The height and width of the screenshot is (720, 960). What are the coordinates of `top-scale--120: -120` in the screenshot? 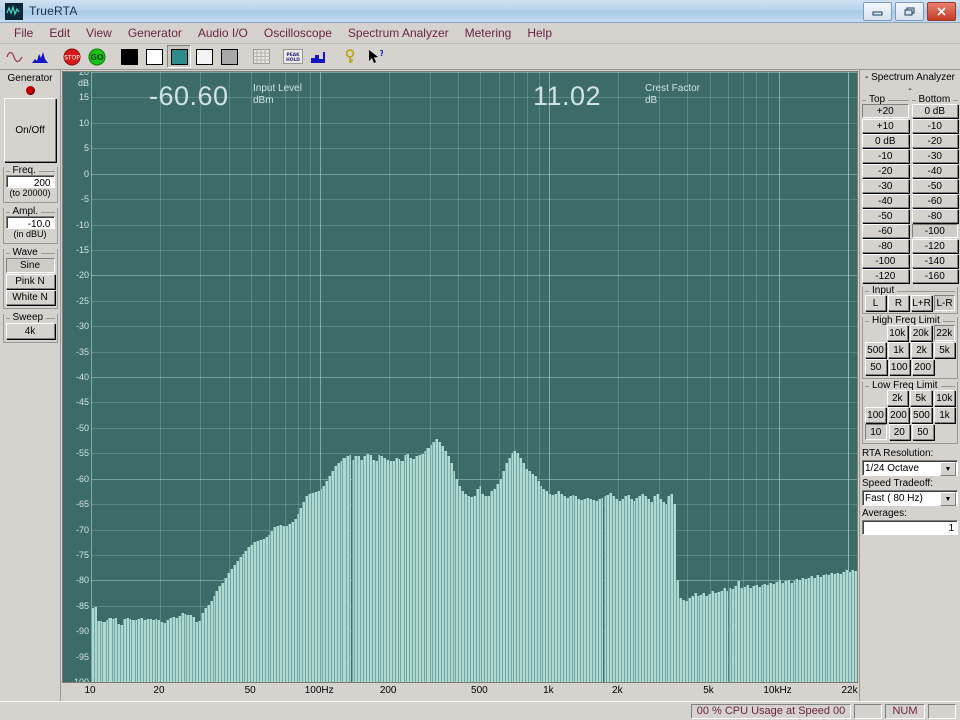 It's located at (885, 276).